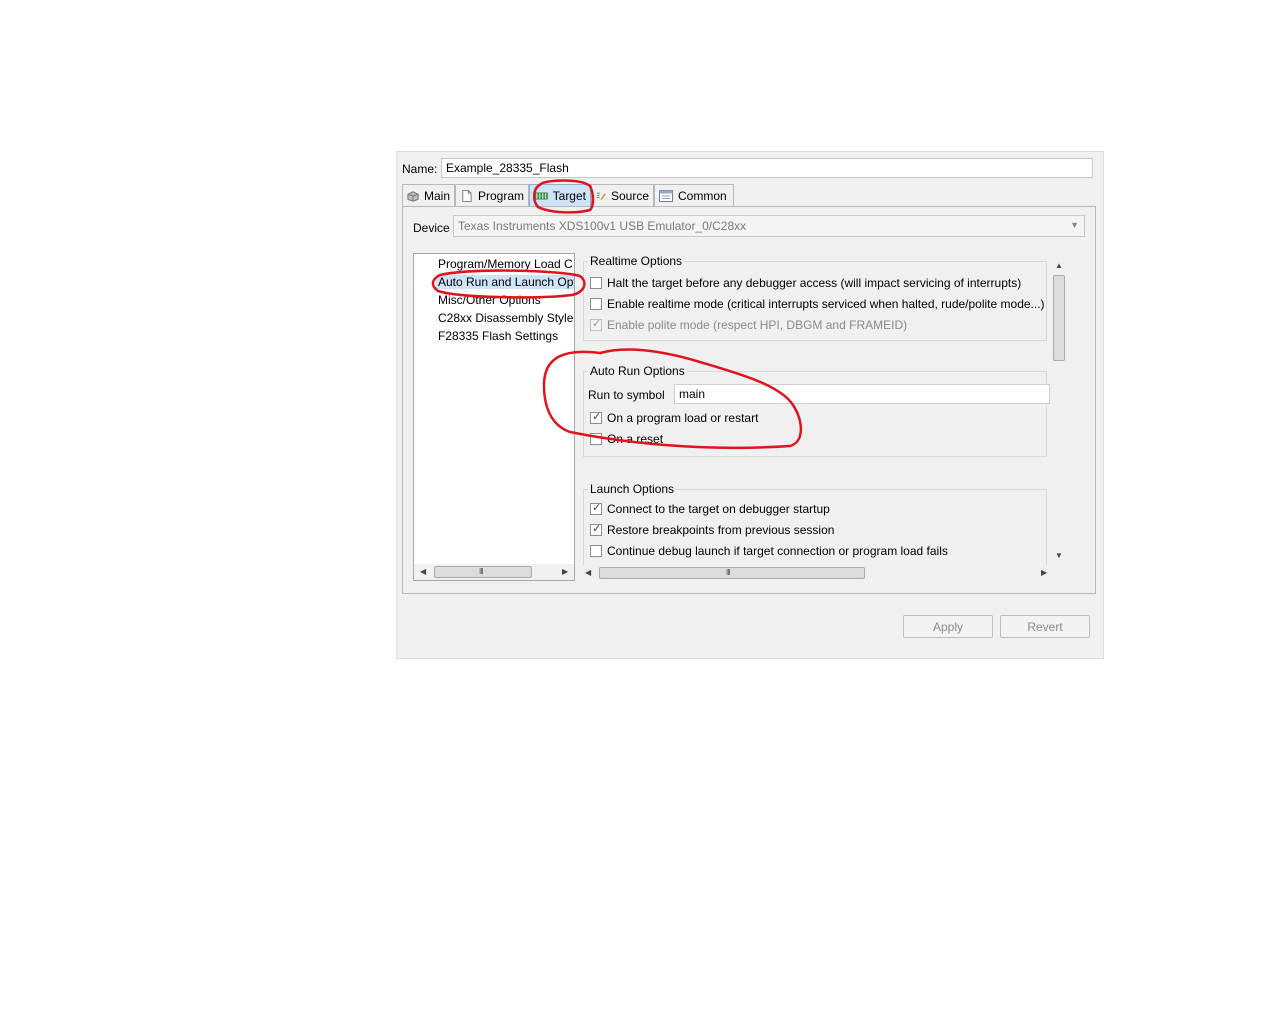 The image size is (1280, 1024). I want to click on options-vscroll-thumb, so click(1059, 318).